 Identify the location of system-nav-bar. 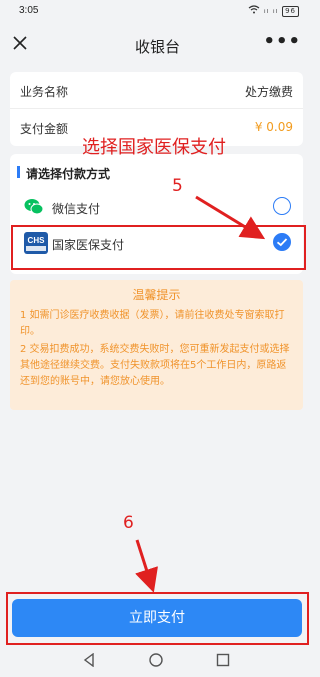
(157, 661).